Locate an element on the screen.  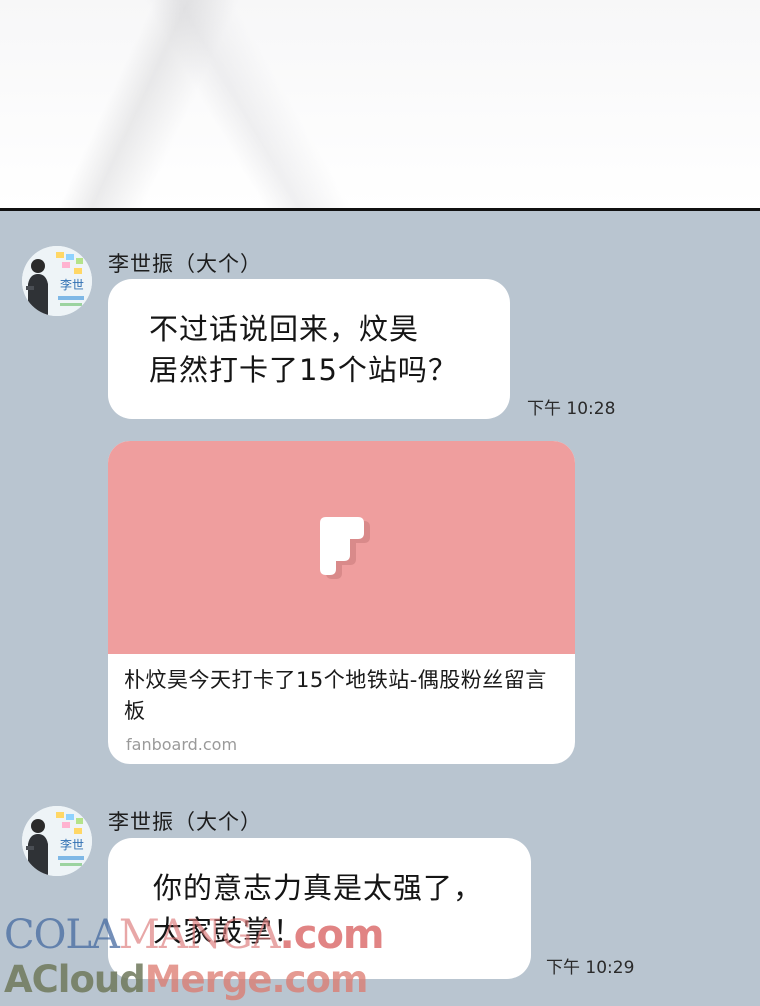
link-title: 朴炆昊今天打卡了15个地铁站-偶股粉丝留言板 is located at coordinates (335, 695).